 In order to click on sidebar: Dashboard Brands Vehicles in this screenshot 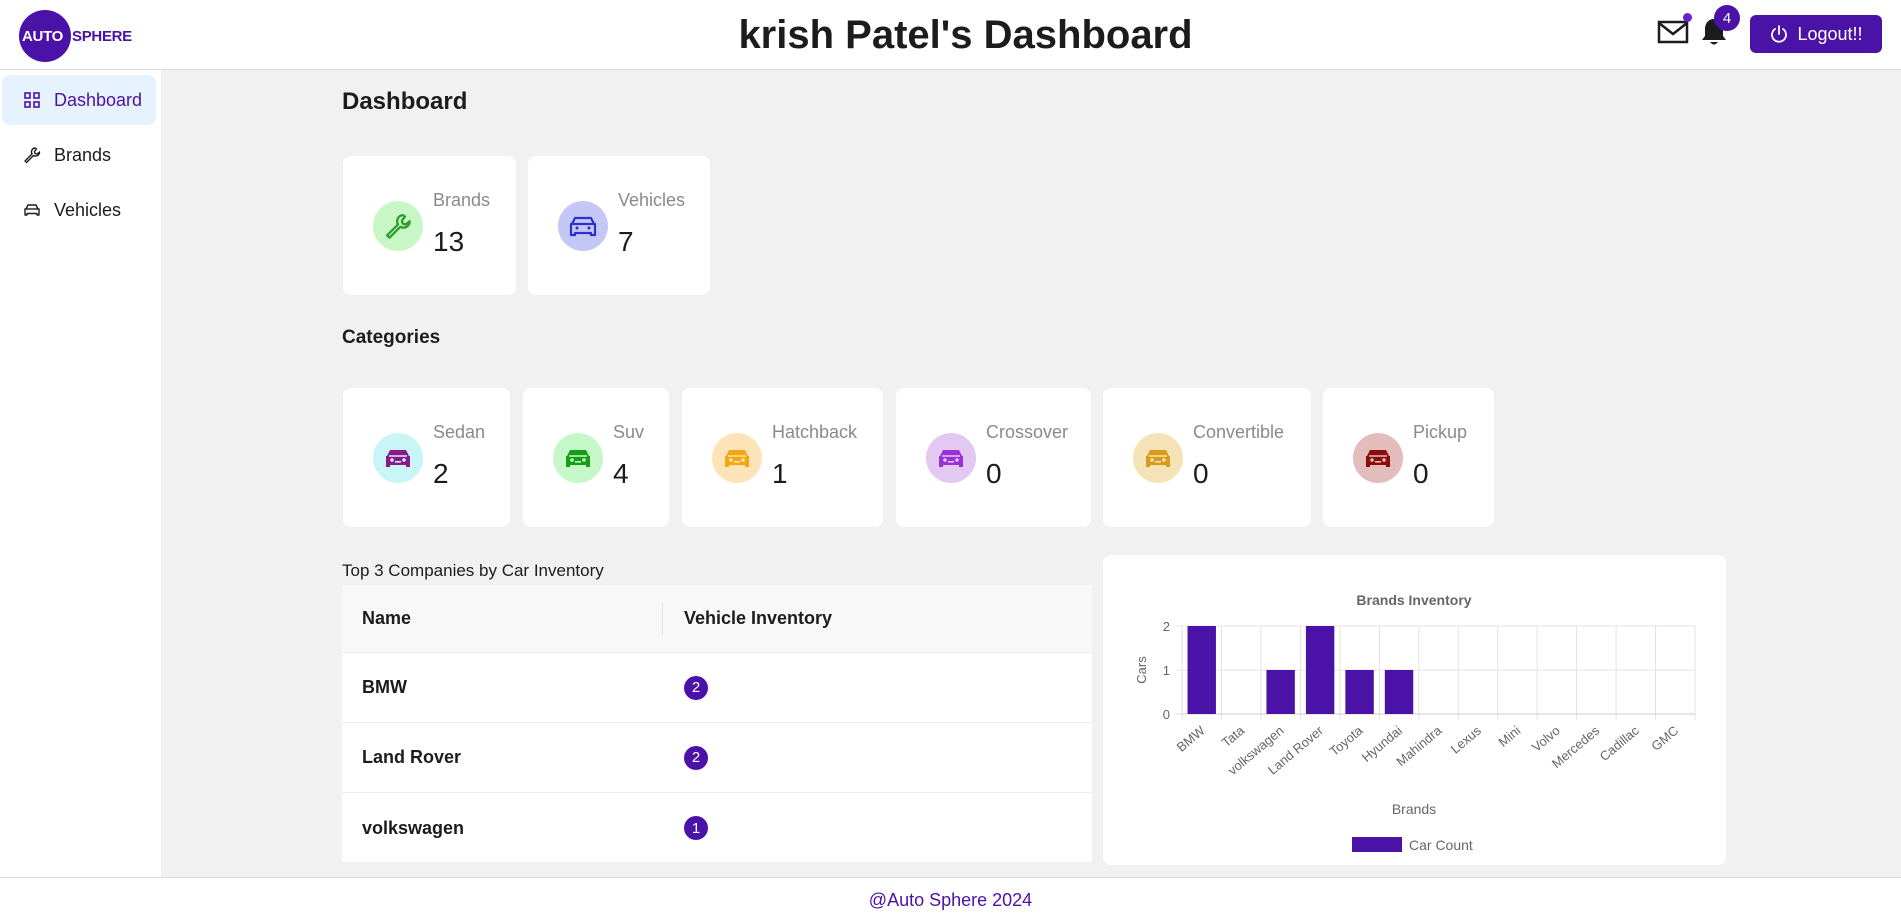, I will do `click(80, 473)`.